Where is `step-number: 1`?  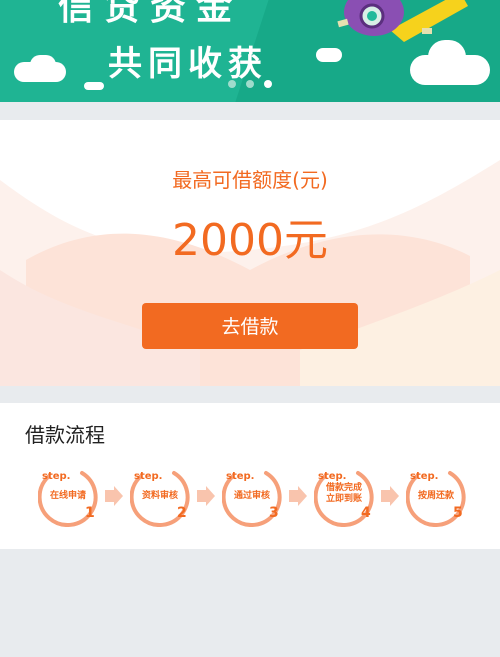 step-number: 1 is located at coordinates (90, 513).